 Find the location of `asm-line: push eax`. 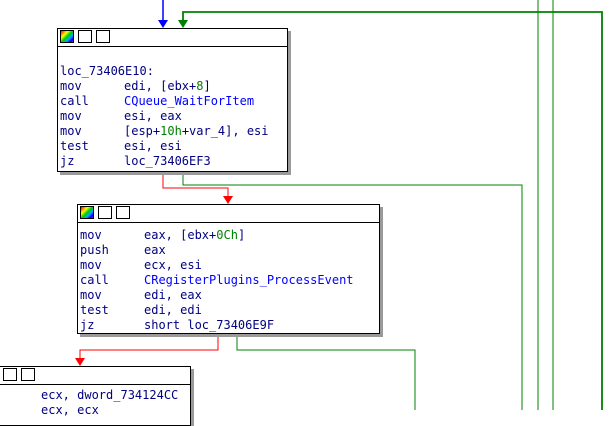

asm-line: push eax is located at coordinates (229, 250).